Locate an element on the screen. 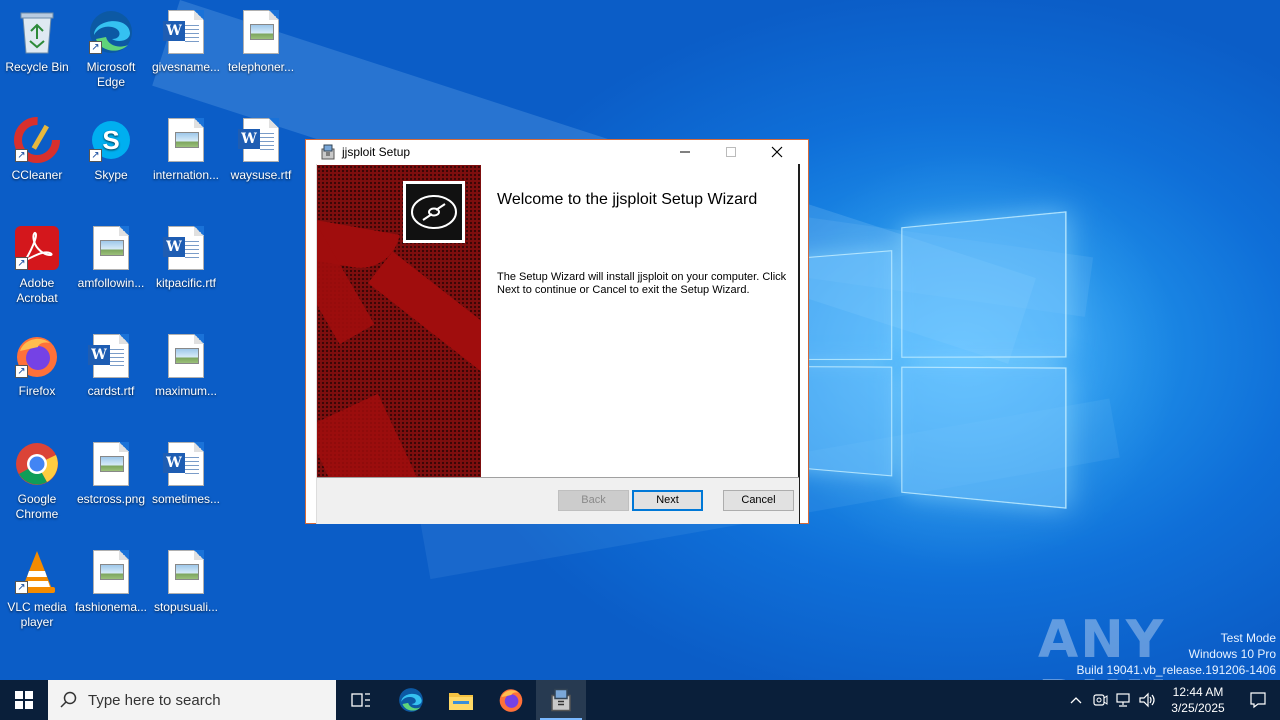  system-tray: 12:44 AM 3/25/2025 is located at coordinates (1172, 700).